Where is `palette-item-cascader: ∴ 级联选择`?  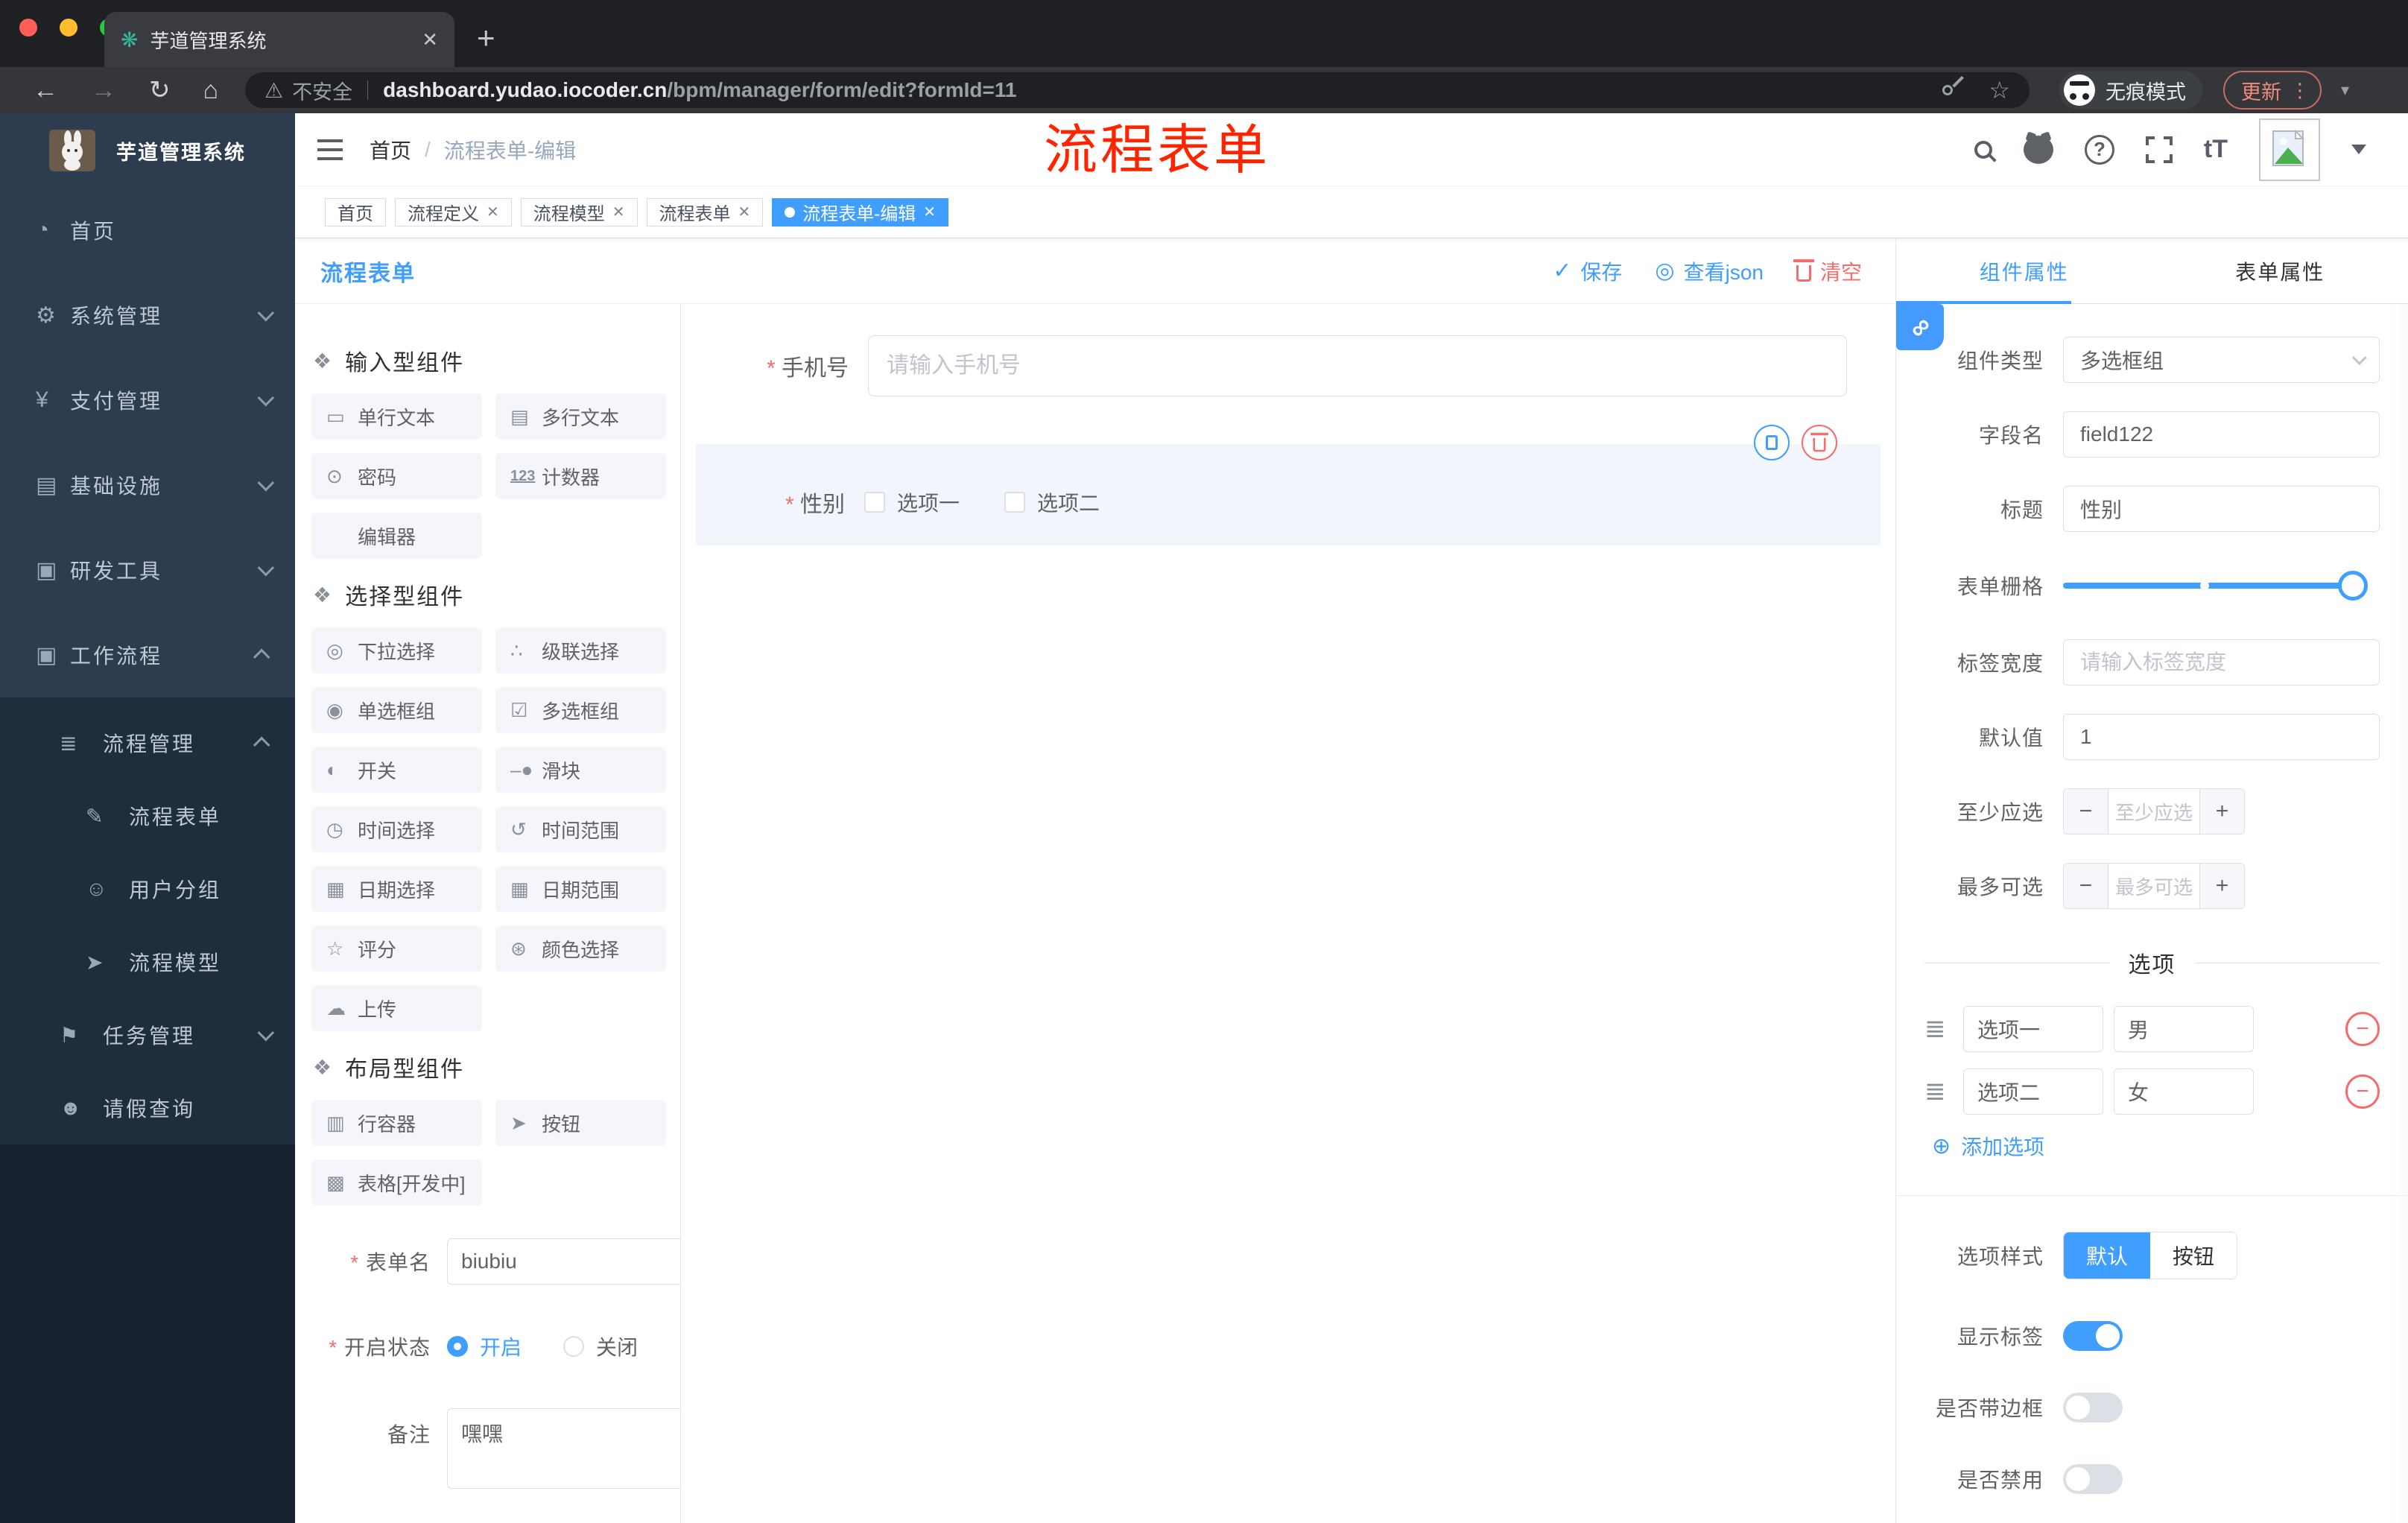
palette-item-cascader: ∴ 级联选择 is located at coordinates (580, 651).